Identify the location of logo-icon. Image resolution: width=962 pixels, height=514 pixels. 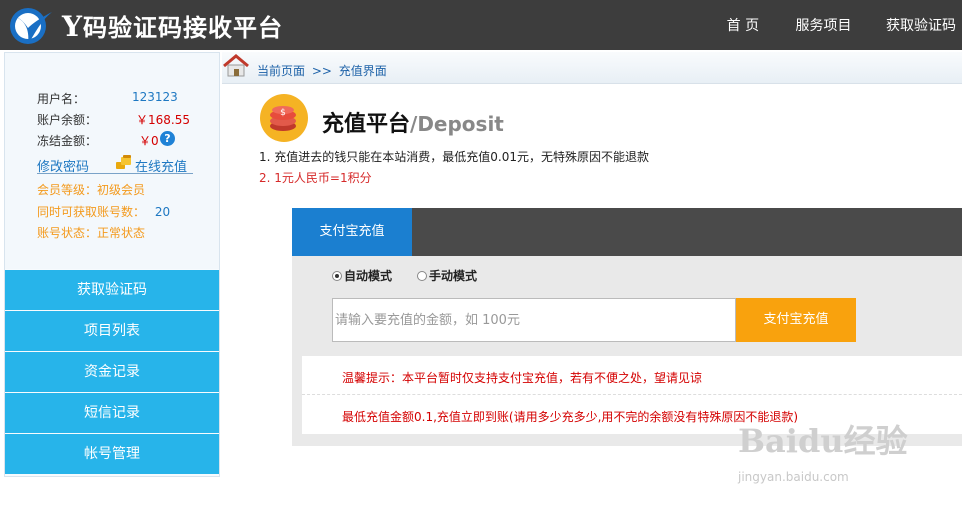
(31, 26).